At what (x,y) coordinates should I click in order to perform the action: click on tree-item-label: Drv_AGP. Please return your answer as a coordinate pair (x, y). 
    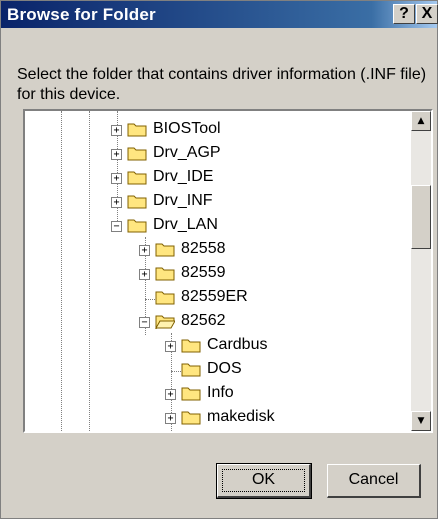
    Looking at the image, I should click on (187, 152).